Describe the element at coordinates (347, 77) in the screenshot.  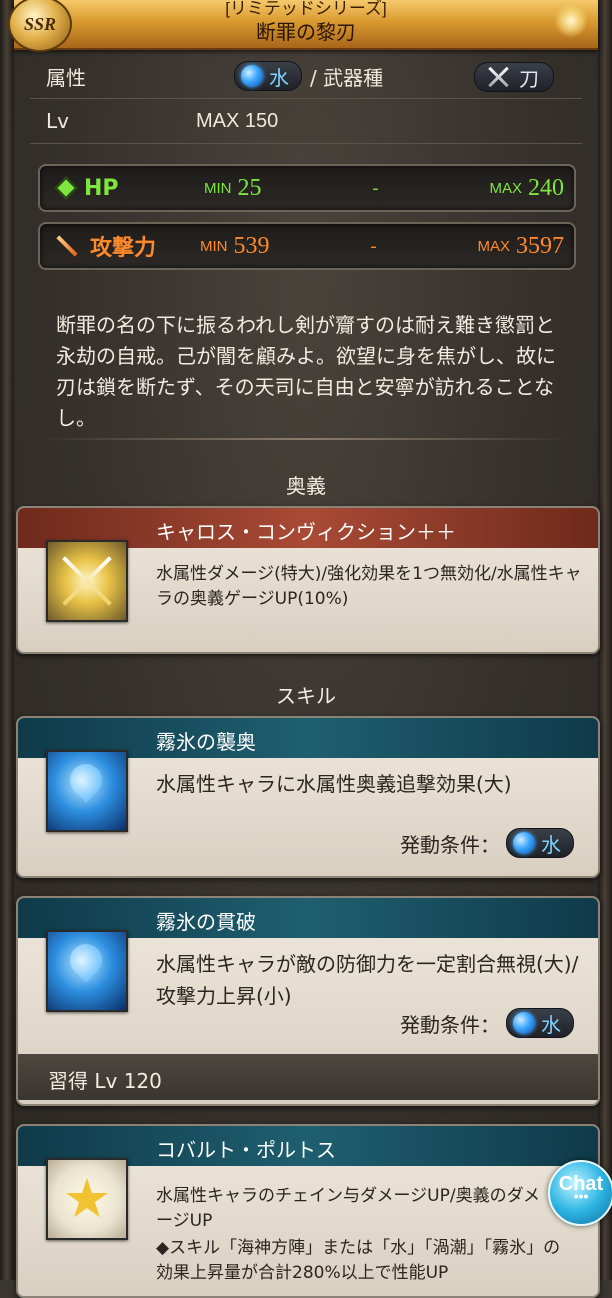
I see `weapon-type-label: / 武器種` at that location.